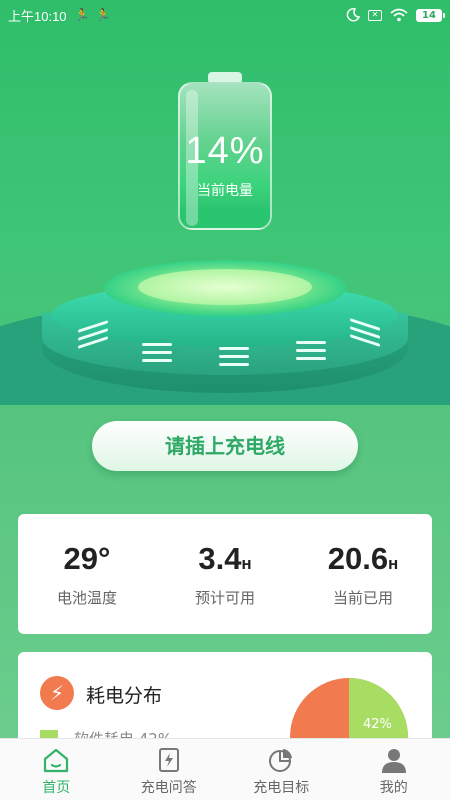  I want to click on nav-label: 首页, so click(56, 788).